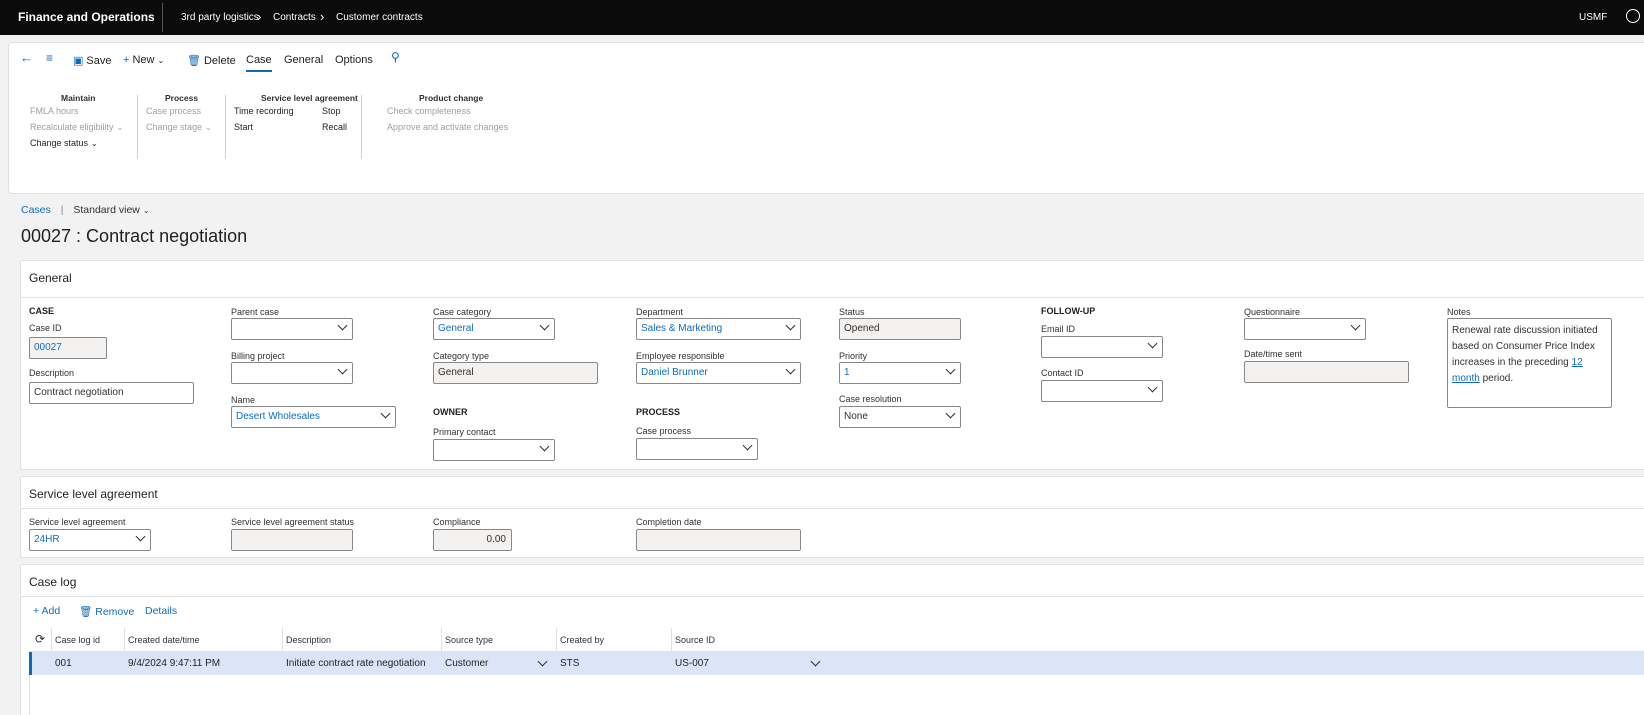 Image resolution: width=1644 pixels, height=715 pixels. What do you see at coordinates (379, 17) in the screenshot?
I see `breadcrumb-item-customer-contracts: Customer contracts` at bounding box center [379, 17].